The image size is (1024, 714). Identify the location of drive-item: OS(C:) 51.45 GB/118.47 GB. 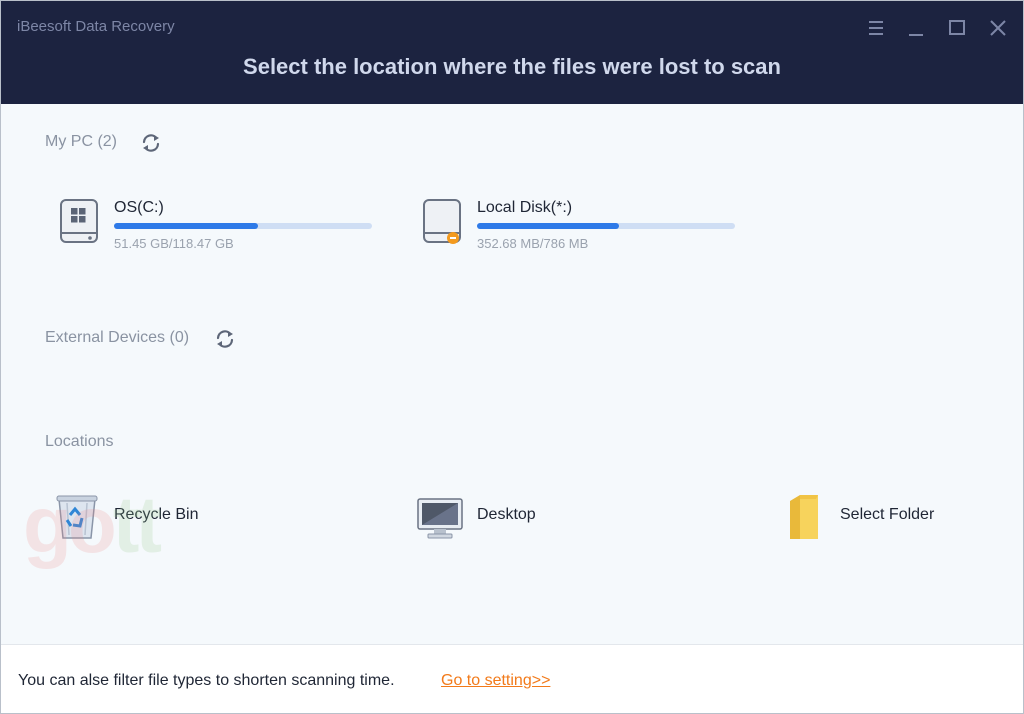
(223, 226).